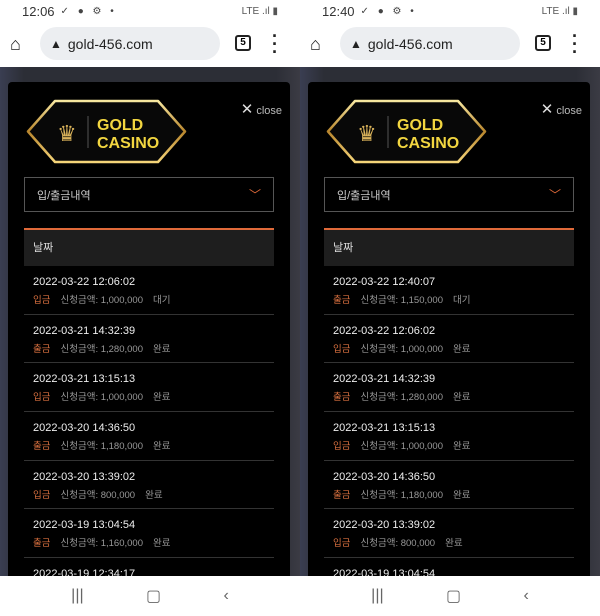 The height and width of the screenshot is (616, 600). I want to click on crown-icon: ♛, so click(67, 133).